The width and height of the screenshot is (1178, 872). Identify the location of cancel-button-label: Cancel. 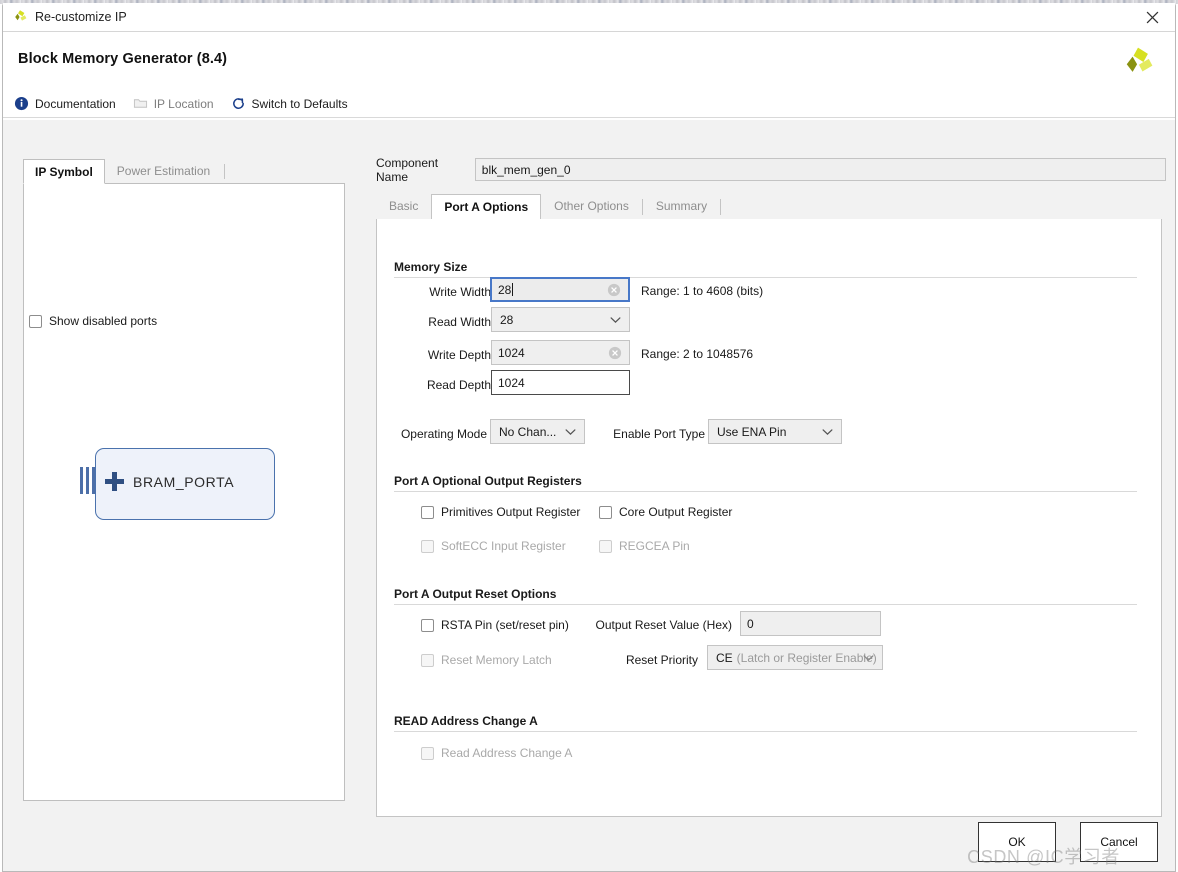
(1119, 842).